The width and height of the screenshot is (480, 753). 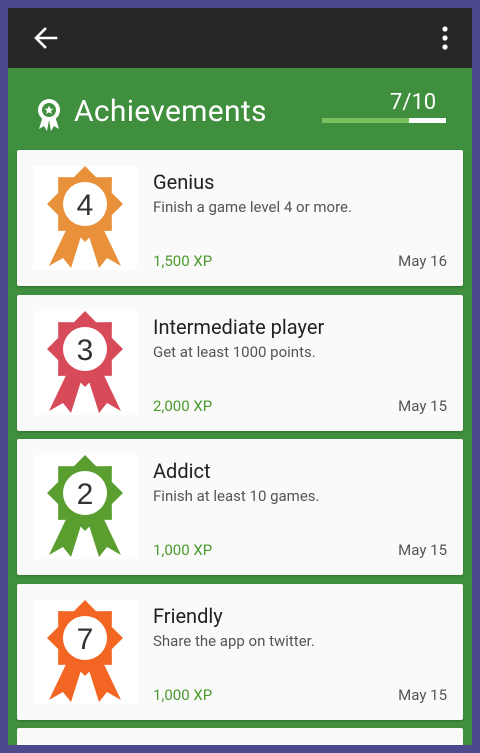 I want to click on achievement-name: Genius, so click(x=184, y=182).